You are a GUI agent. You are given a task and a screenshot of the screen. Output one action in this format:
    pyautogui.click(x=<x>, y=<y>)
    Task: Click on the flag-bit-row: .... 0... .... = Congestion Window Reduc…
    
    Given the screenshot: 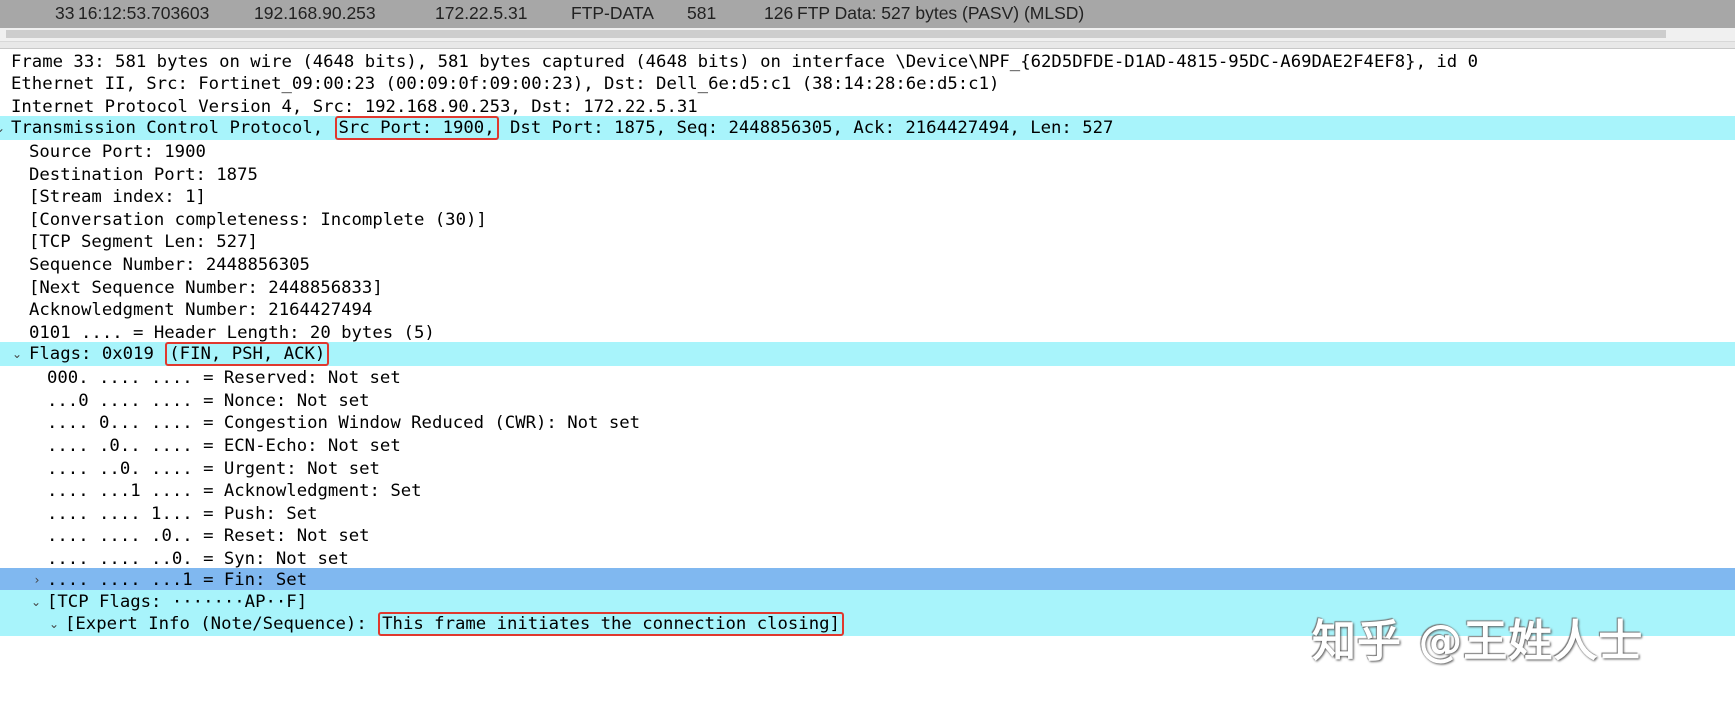 What is the action you would take?
    pyautogui.click(x=867, y=423)
    